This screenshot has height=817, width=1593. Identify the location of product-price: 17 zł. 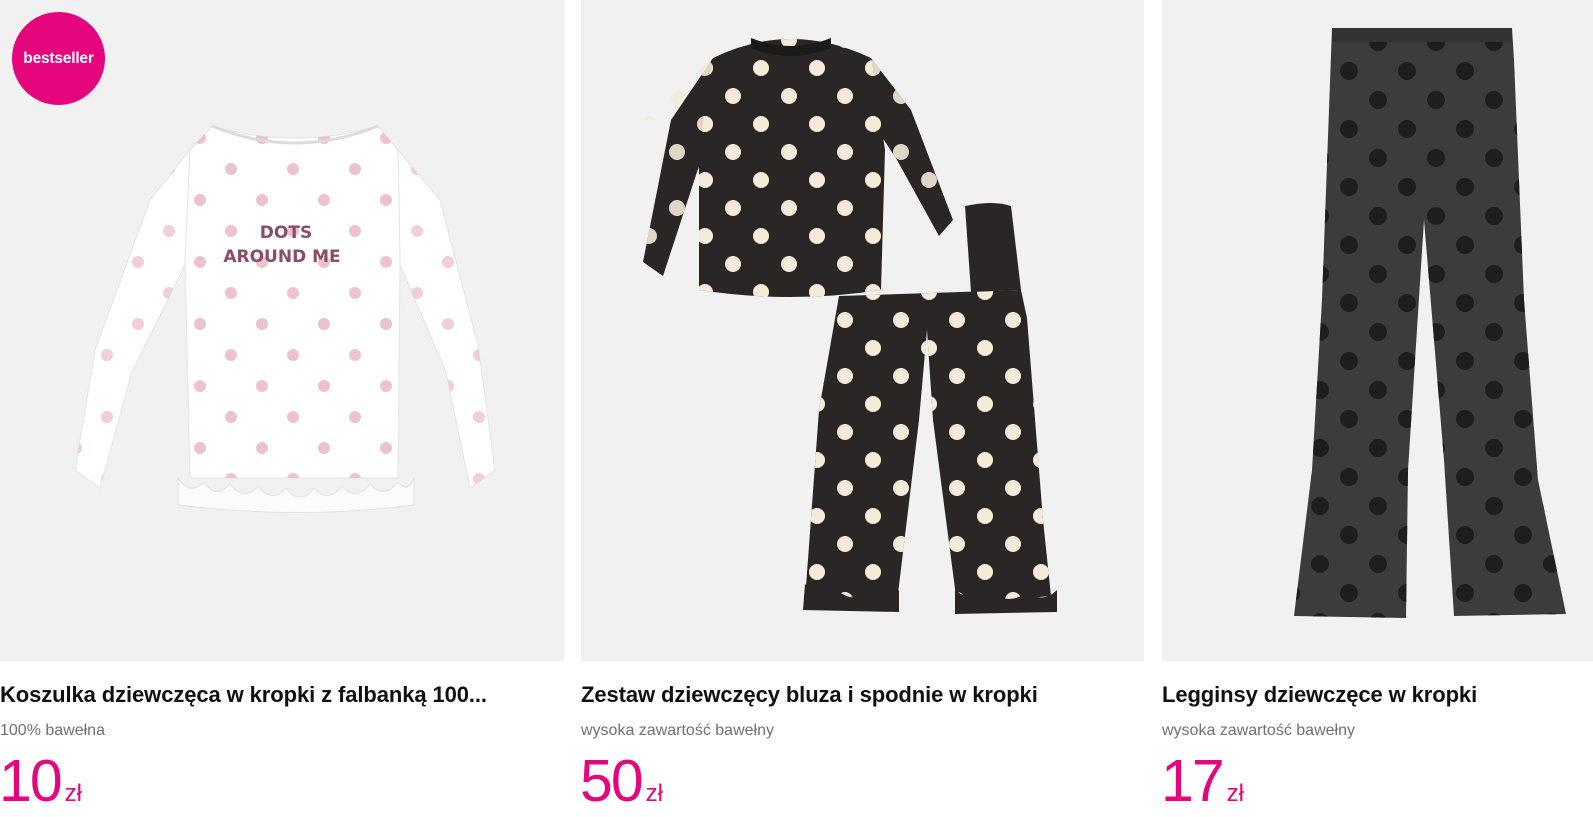
(1202, 781).